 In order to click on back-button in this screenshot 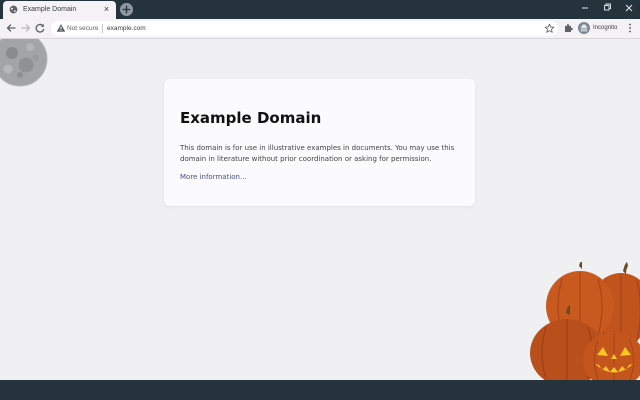, I will do `click(11, 28)`.